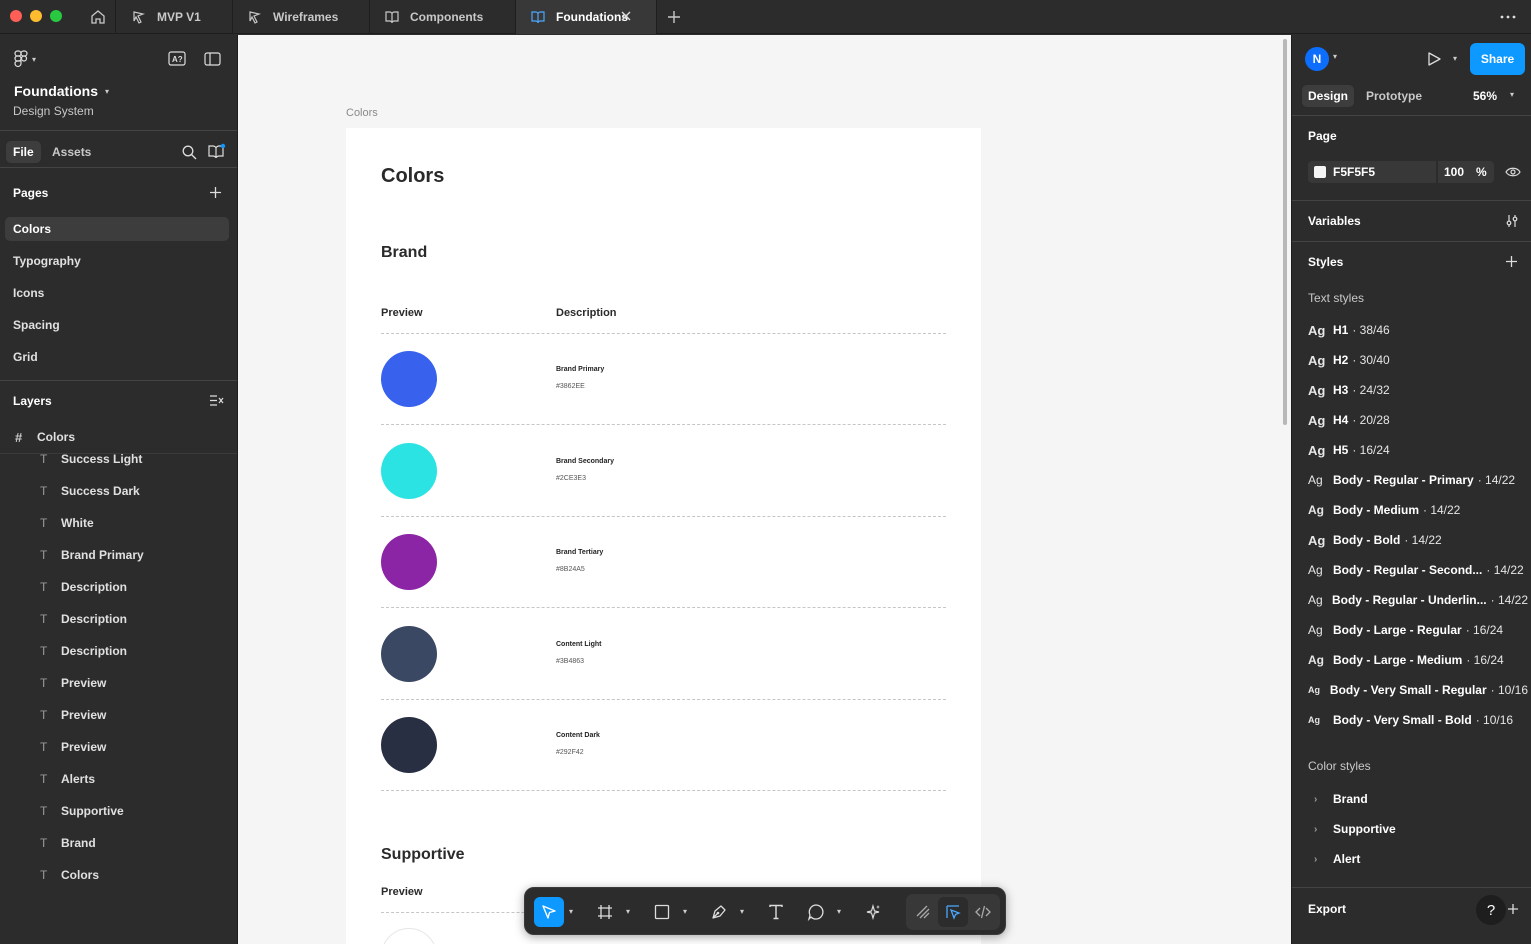 The image size is (1531, 944). What do you see at coordinates (117, 357) in the screenshot?
I see `page-item-grid: Grid` at bounding box center [117, 357].